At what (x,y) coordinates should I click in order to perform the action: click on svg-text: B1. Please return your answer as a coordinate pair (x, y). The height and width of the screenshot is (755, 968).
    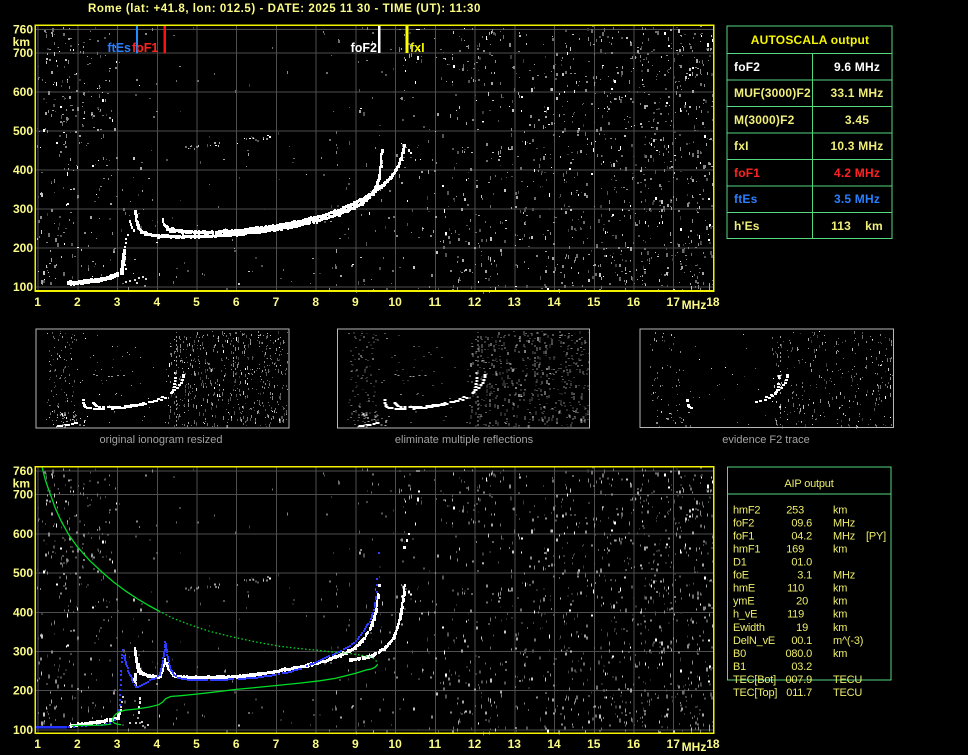
    Looking at the image, I should click on (739, 667).